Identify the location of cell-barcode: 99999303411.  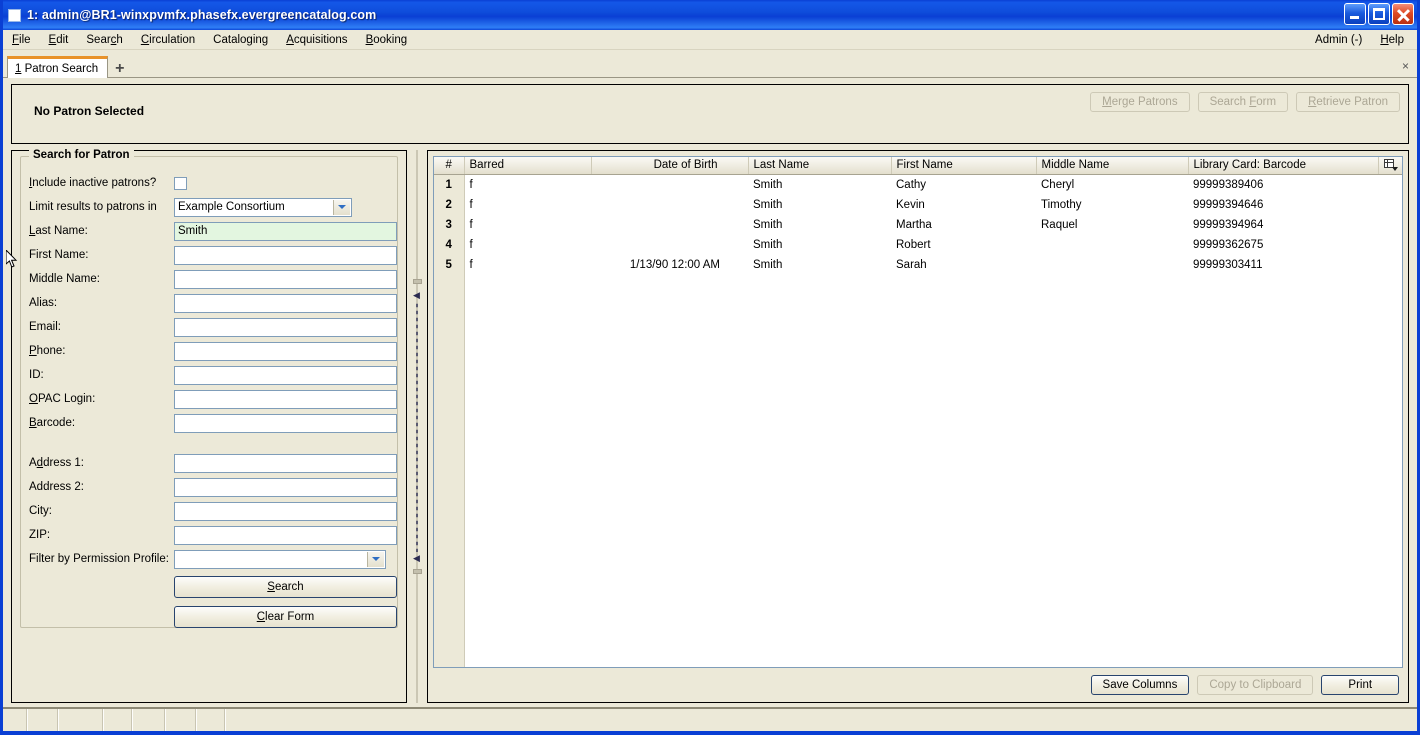
(1283, 264).